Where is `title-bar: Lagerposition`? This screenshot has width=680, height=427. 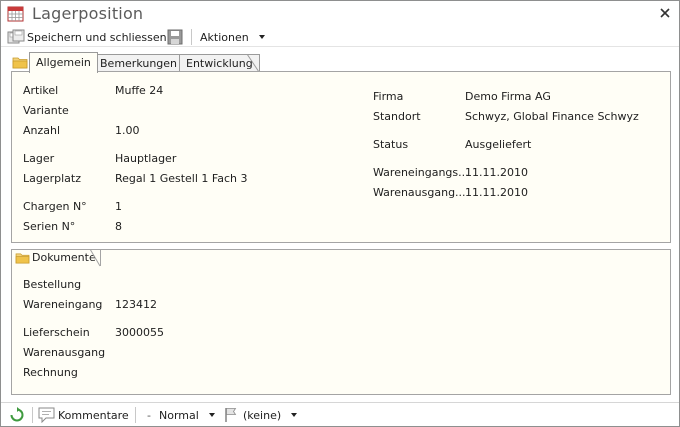 title-bar: Lagerposition is located at coordinates (340, 14).